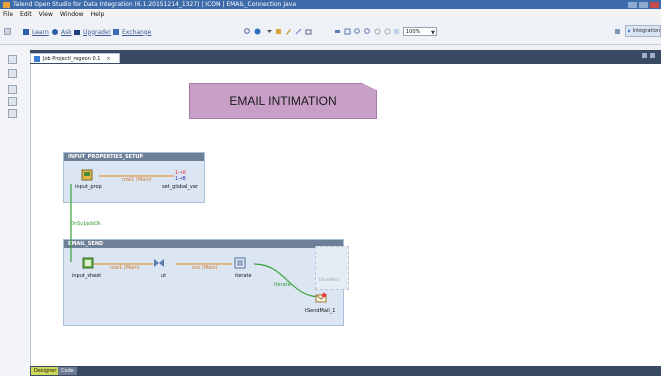 The width and height of the screenshot is (661, 376). What do you see at coordinates (321, 298) in the screenshot?
I see `tsendmail-component-icon` at bounding box center [321, 298].